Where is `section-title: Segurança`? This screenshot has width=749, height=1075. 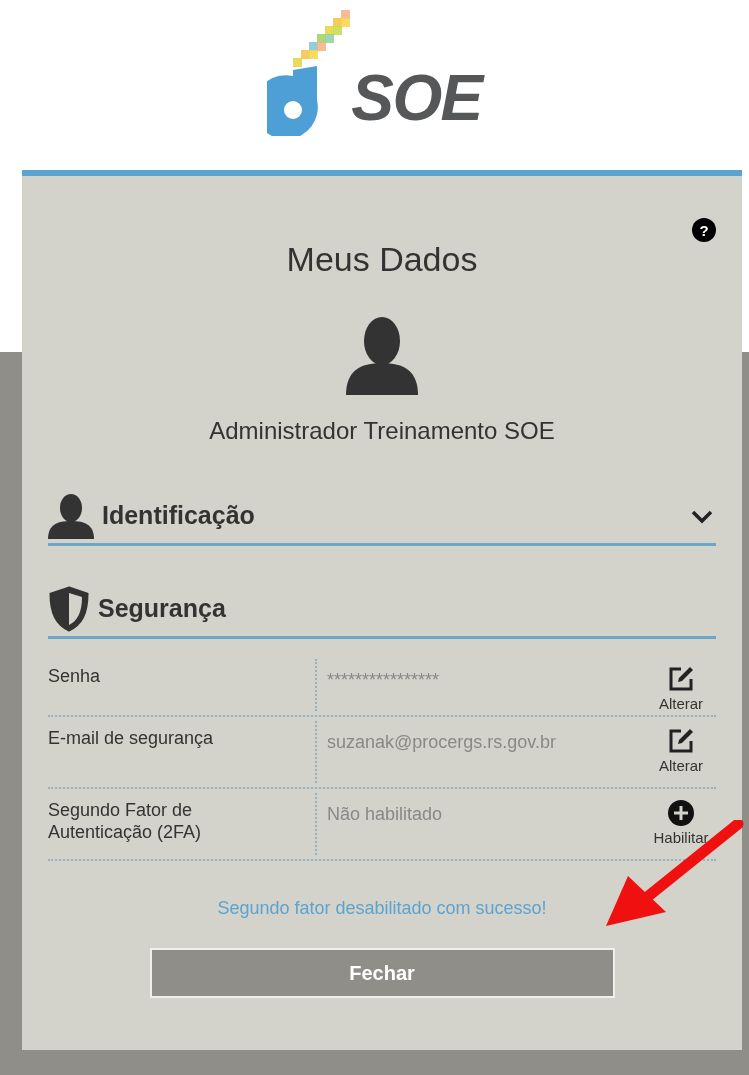 section-title: Segurança is located at coordinates (162, 608).